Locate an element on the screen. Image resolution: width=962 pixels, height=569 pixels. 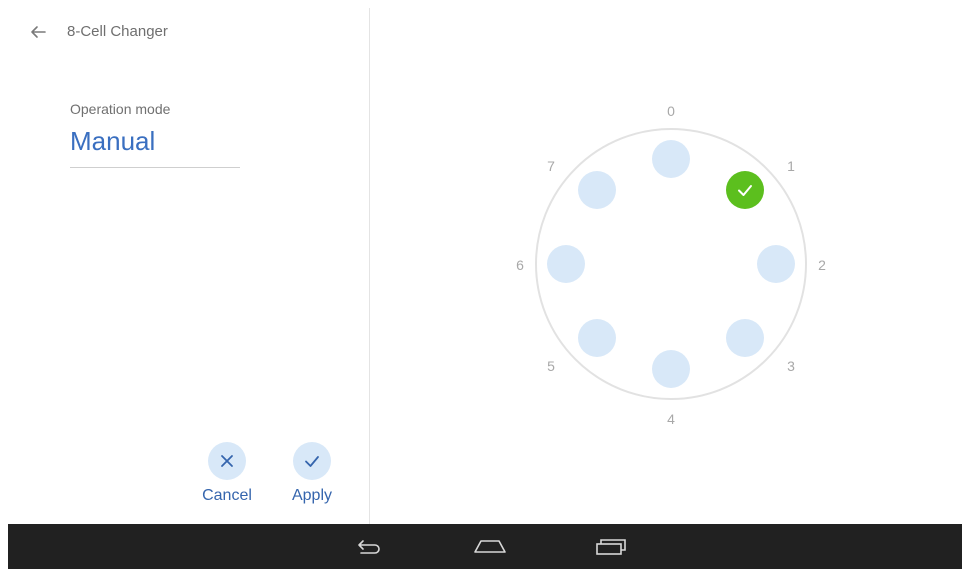
back-icon is located at coordinates (369, 547).